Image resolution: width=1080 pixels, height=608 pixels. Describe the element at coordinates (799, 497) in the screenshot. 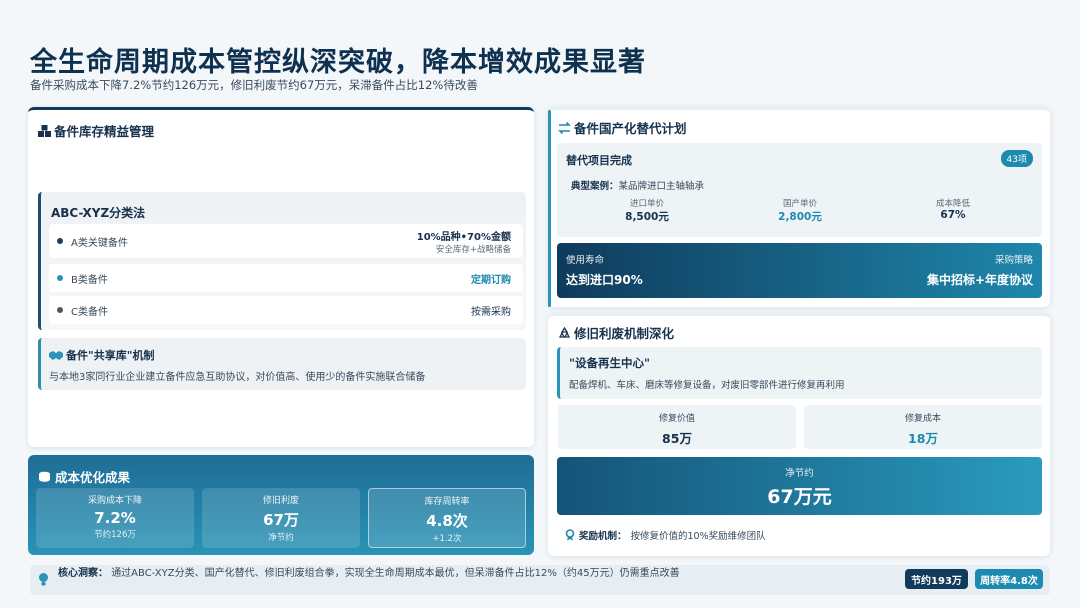

I see `net-value: 67万元` at that location.